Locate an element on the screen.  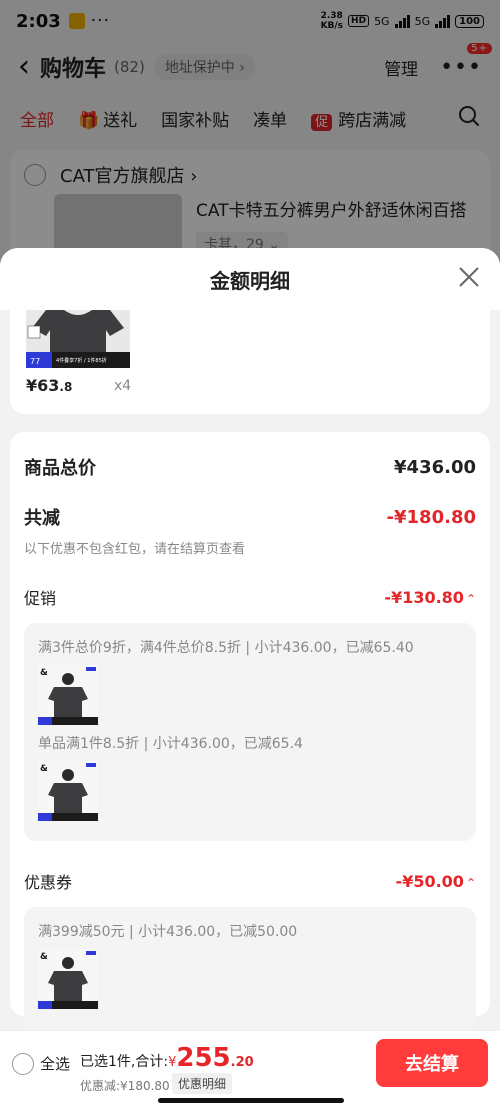
coupon-details: 满399减50元 | 小计436.00，已减50.00 & is located at coordinates (250, 968).